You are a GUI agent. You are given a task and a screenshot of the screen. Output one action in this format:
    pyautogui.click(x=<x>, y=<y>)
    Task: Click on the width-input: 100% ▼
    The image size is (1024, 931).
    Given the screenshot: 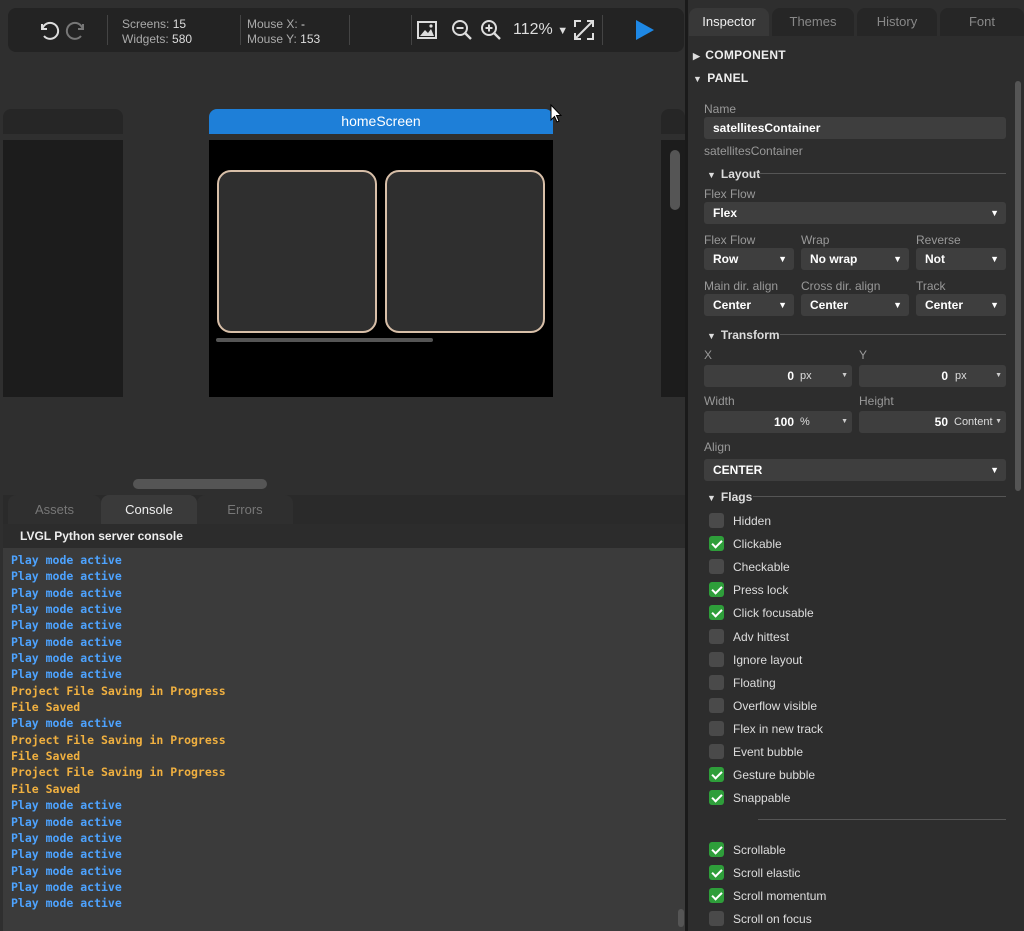 What is the action you would take?
    pyautogui.click(x=778, y=422)
    